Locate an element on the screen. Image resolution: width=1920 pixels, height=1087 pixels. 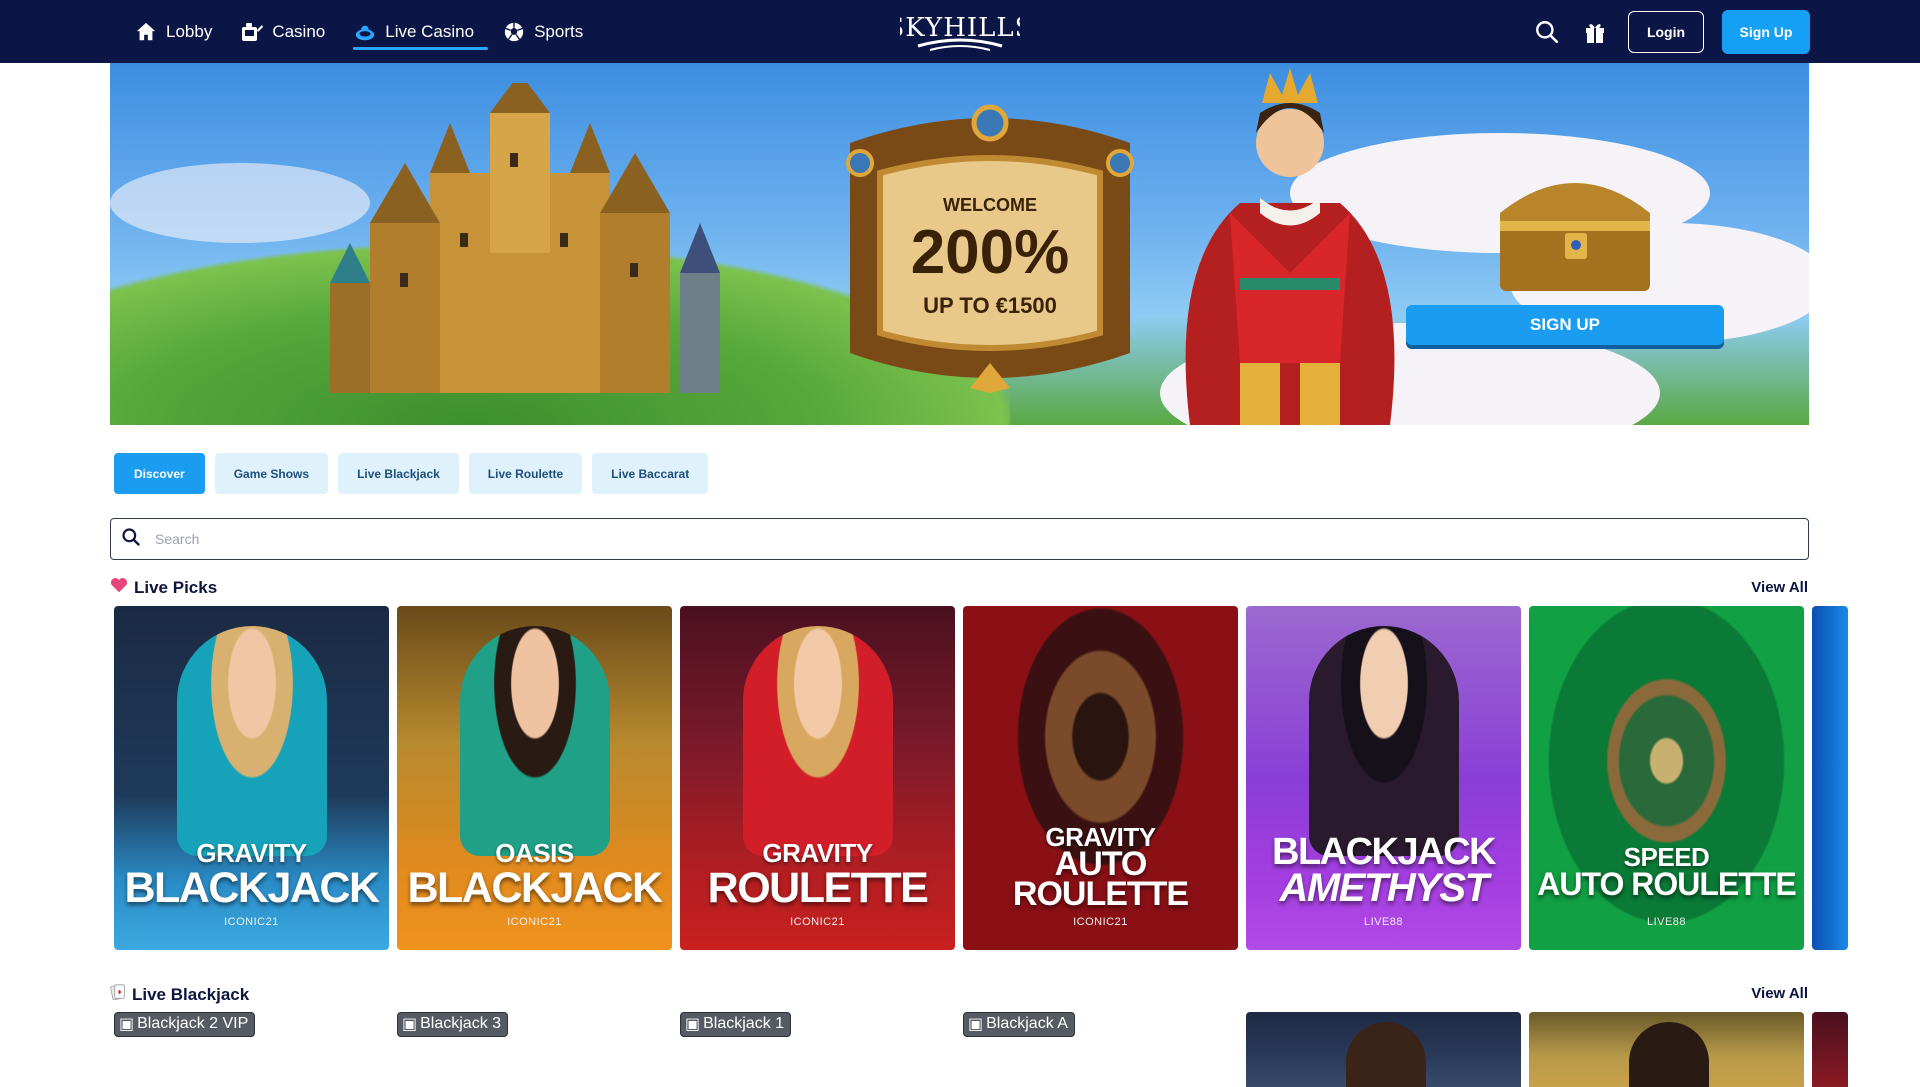
signup-button: Sign Up is located at coordinates (1766, 32).